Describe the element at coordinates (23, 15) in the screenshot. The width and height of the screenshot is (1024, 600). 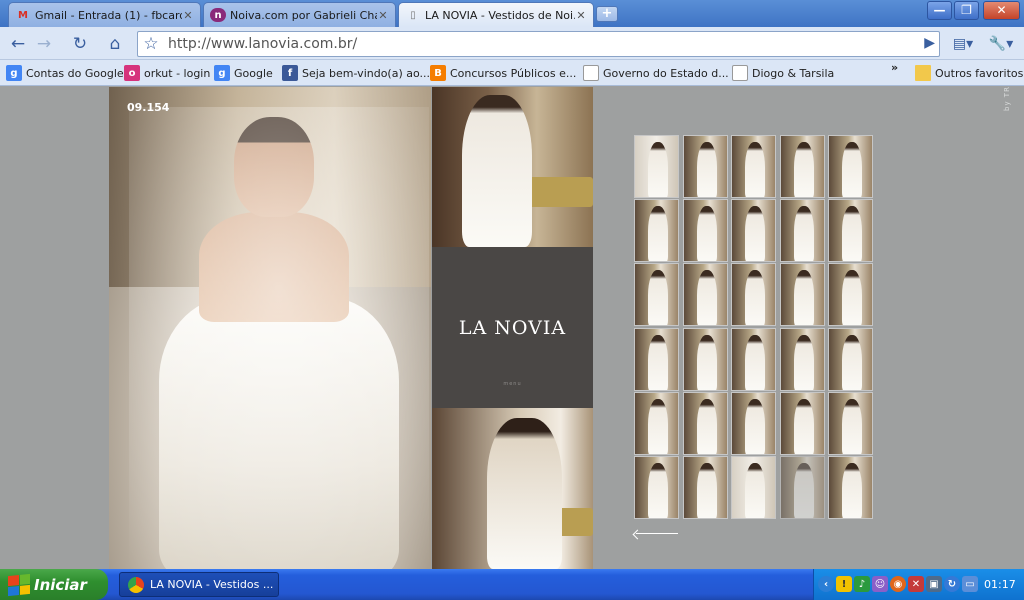
I see `gmail-icon: M` at that location.